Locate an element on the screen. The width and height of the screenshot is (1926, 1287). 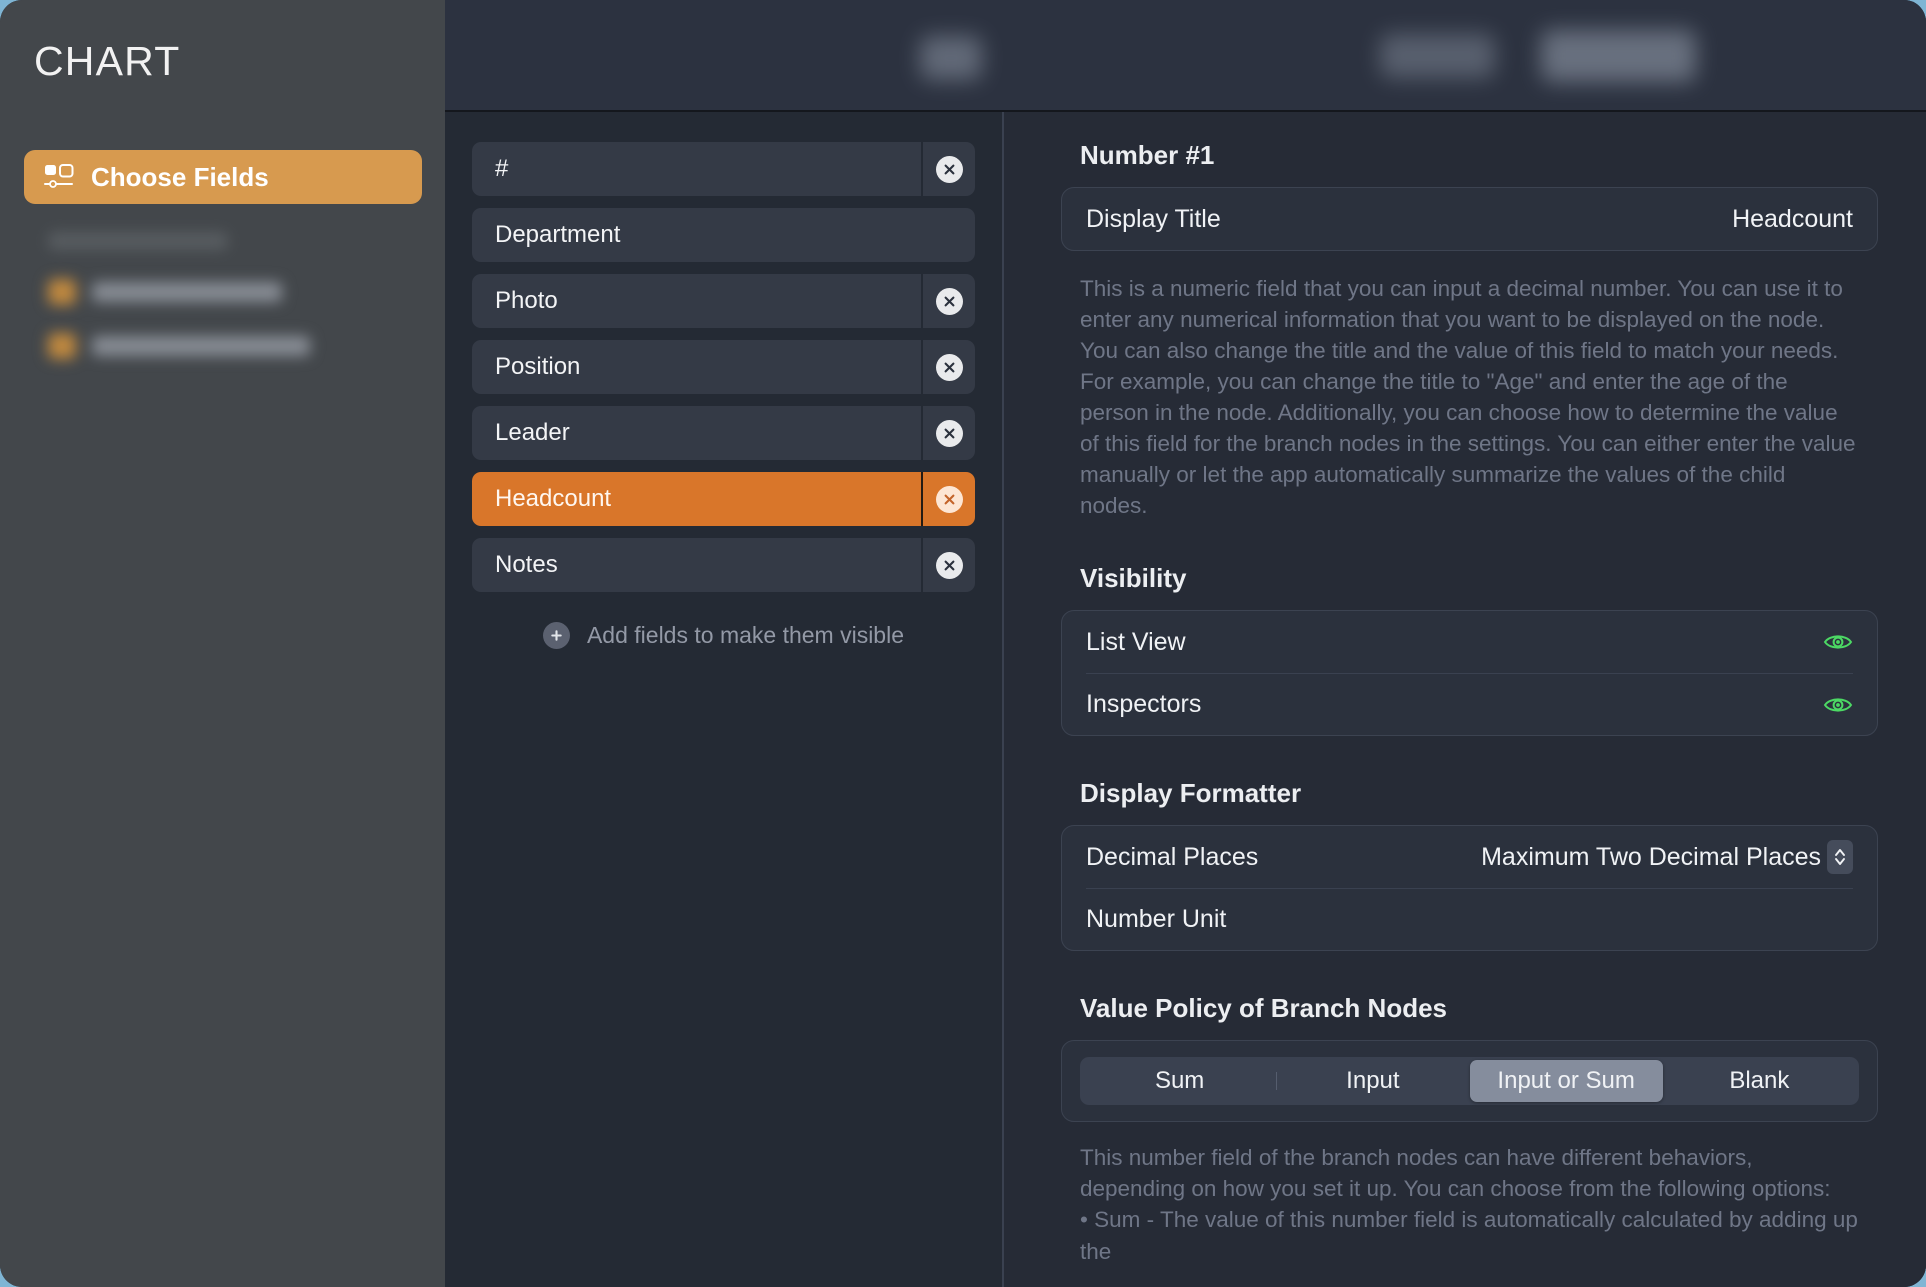
value-policy-section-title: Value Policy of Branch Nodes is located at coordinates (1263, 1008).